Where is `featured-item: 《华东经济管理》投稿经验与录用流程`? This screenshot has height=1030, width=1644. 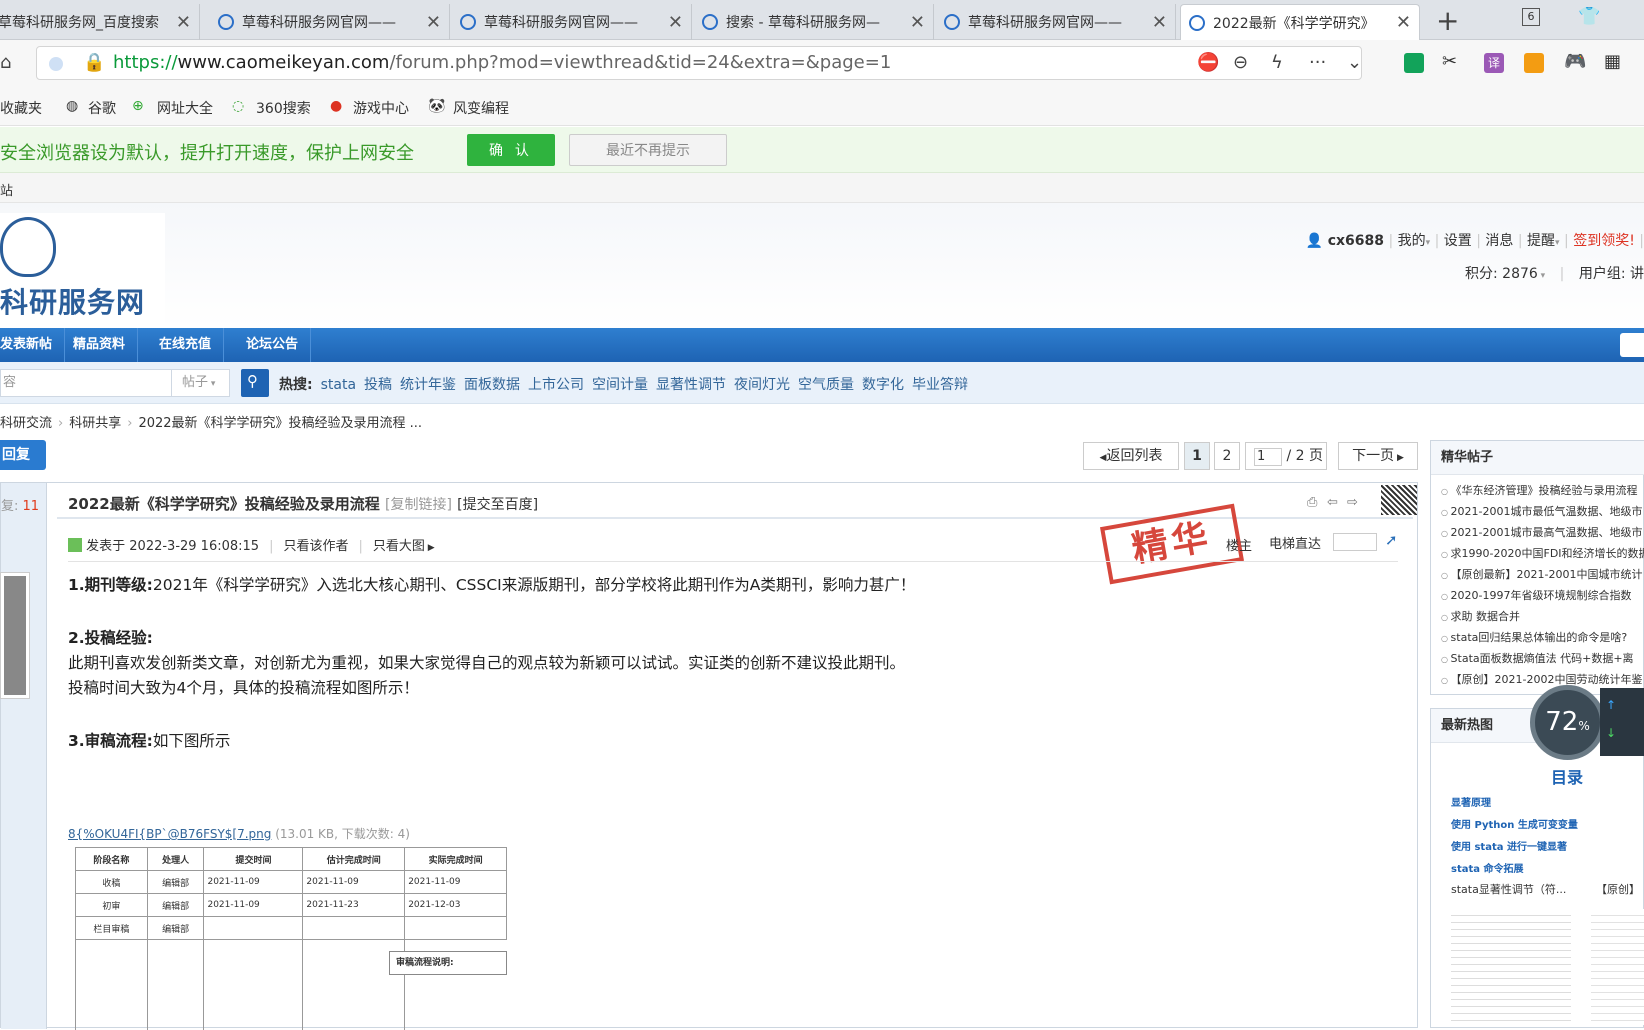
featured-item: 《华东经济管理》投稿经验与录用流程 is located at coordinates (1542, 491).